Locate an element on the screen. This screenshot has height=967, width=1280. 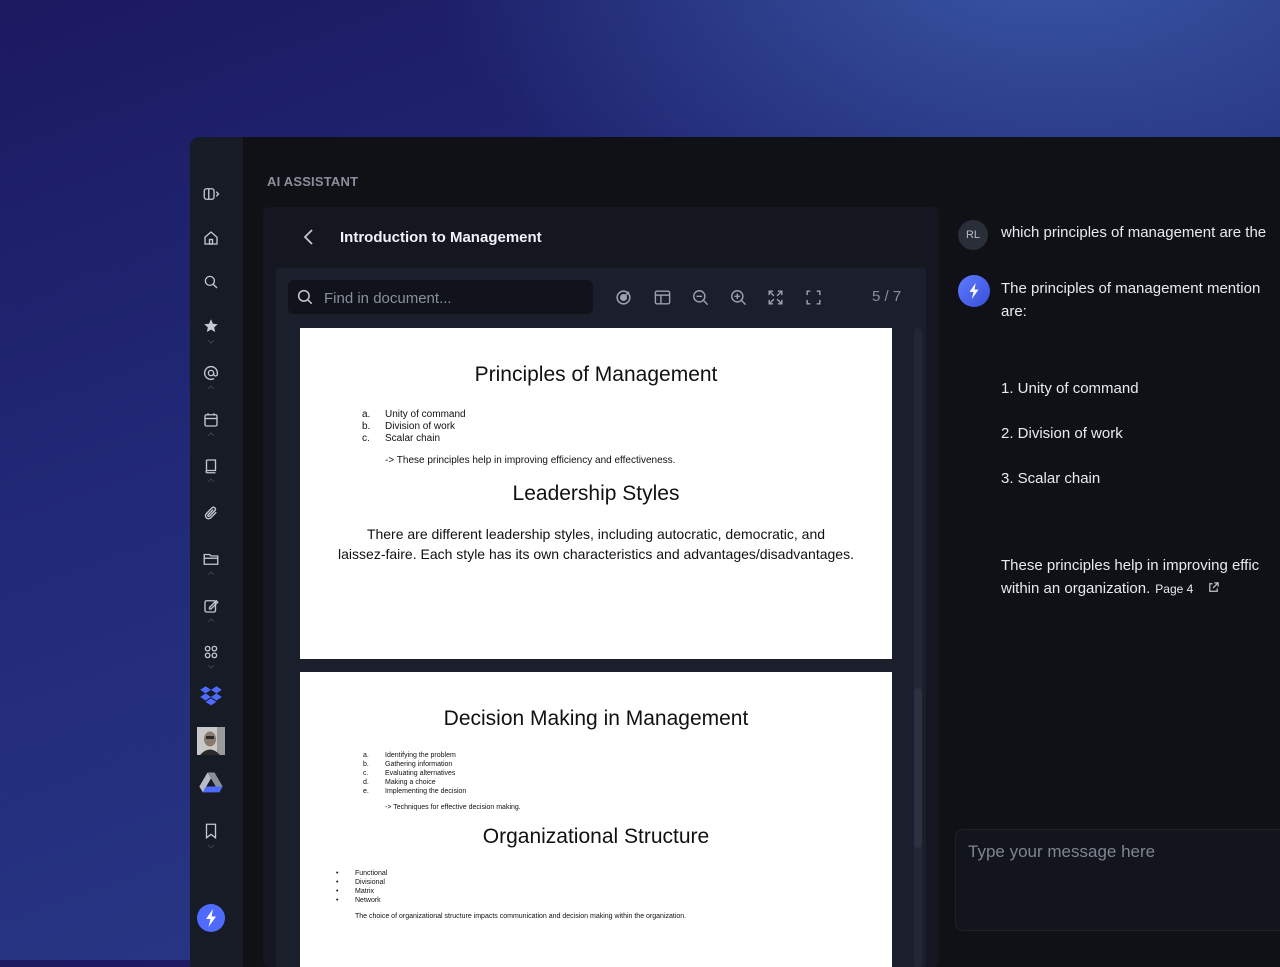
page-heading: Decision Making in Management is located at coordinates (596, 718).